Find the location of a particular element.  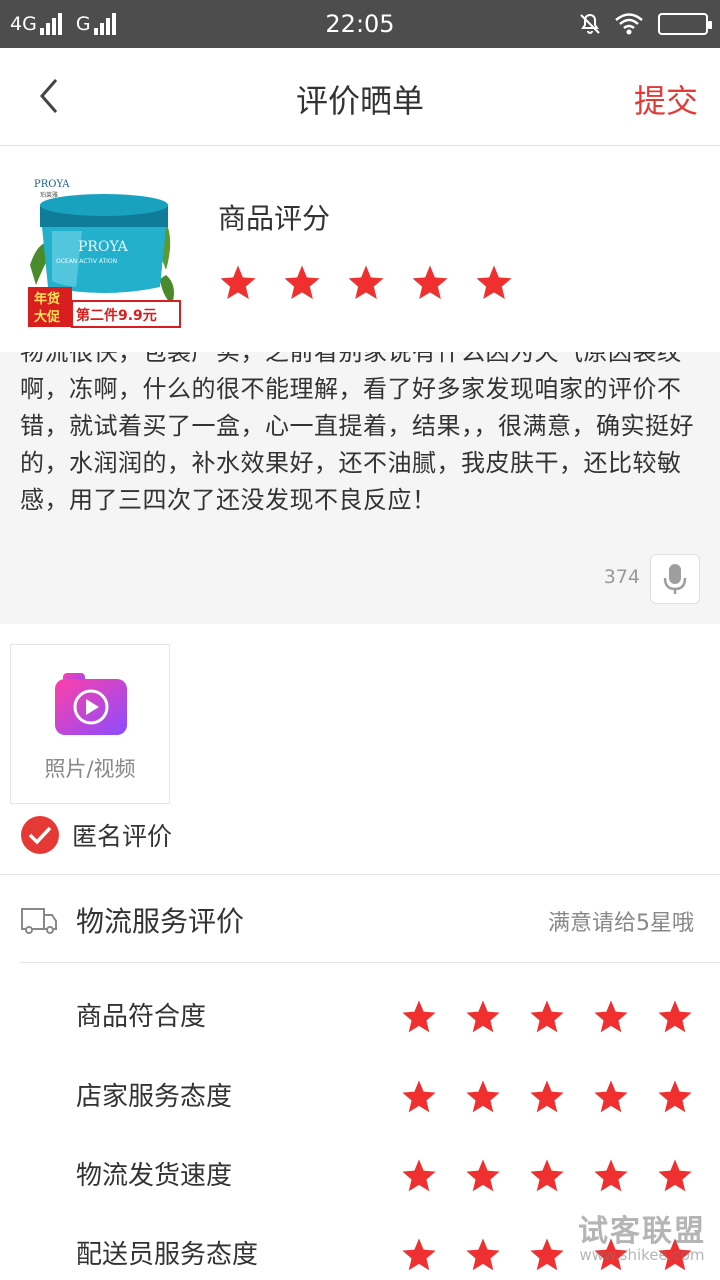

anonymous-toggle: 匿名评价 is located at coordinates (96, 835).